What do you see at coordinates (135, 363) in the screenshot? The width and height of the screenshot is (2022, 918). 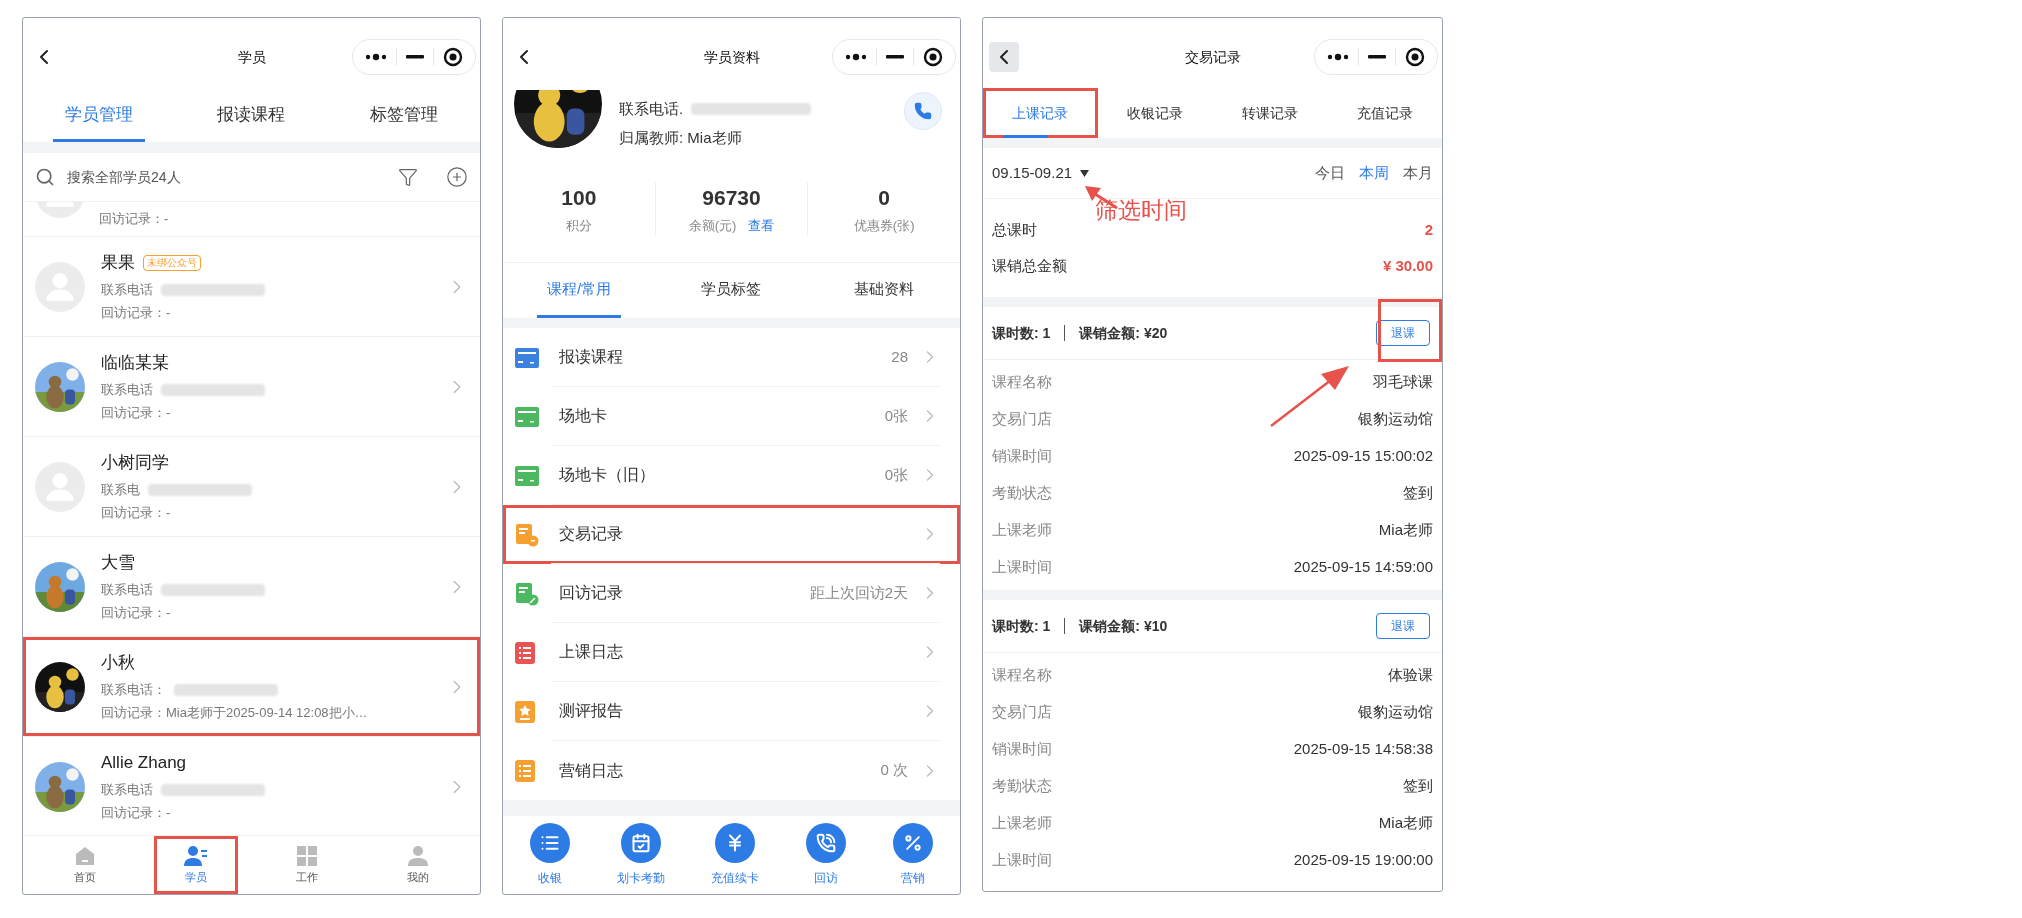 I see `student-name: 临临某某` at bounding box center [135, 363].